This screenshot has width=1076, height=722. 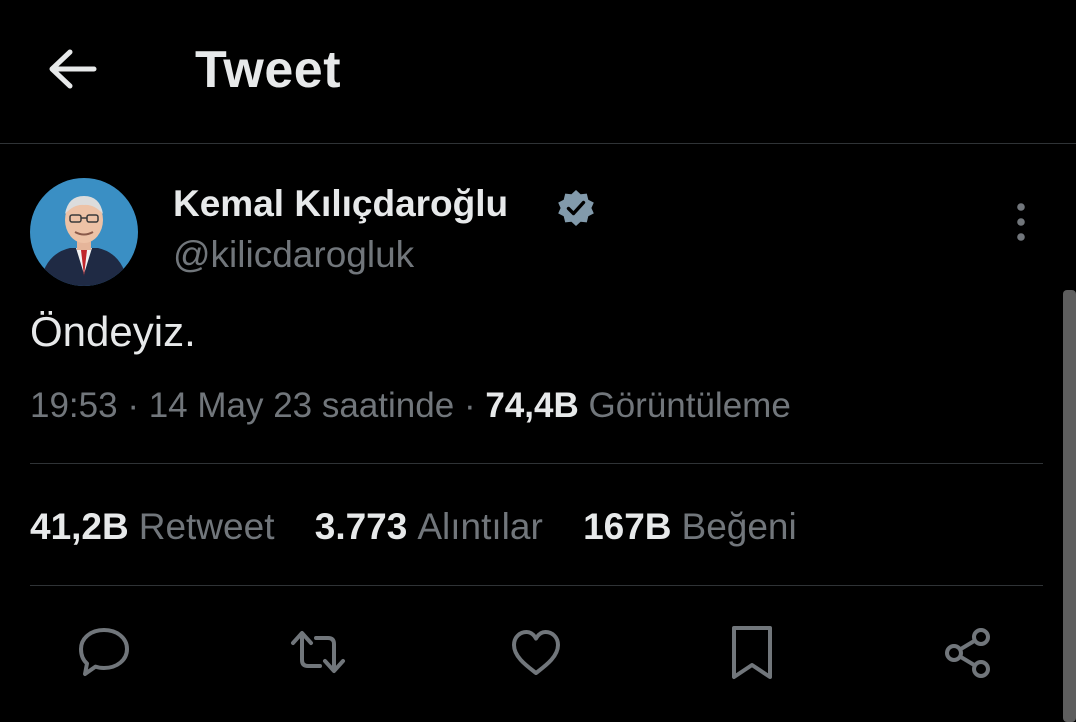 I want to click on bookmark-button, so click(x=752, y=653).